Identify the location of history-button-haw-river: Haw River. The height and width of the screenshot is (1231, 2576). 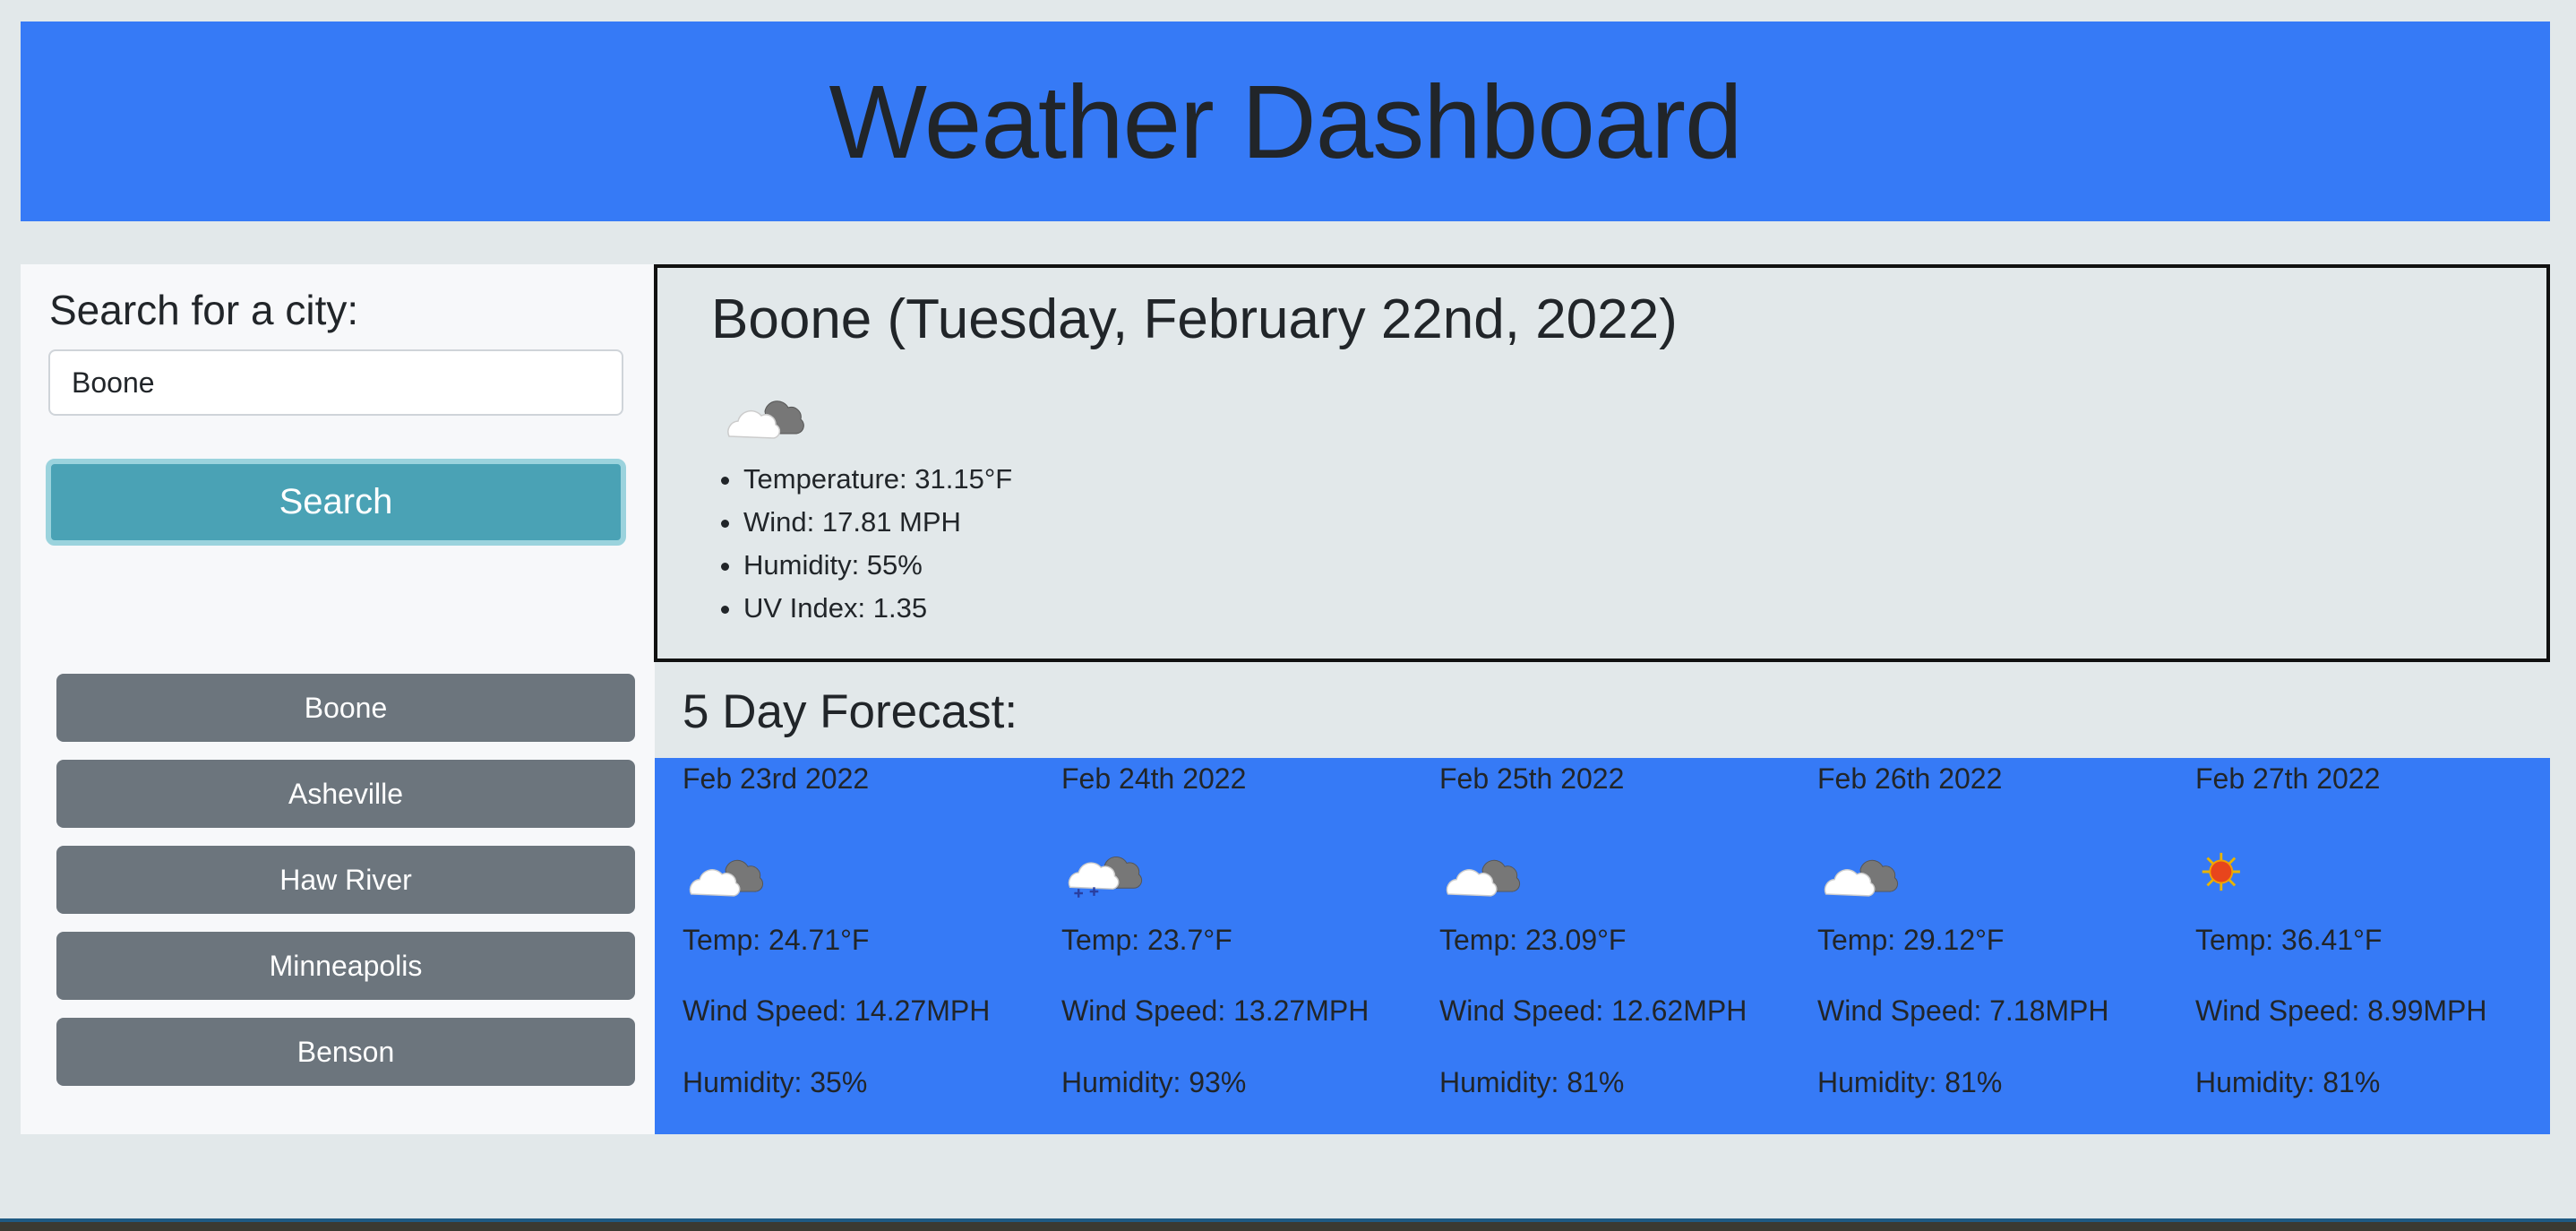
(345, 880).